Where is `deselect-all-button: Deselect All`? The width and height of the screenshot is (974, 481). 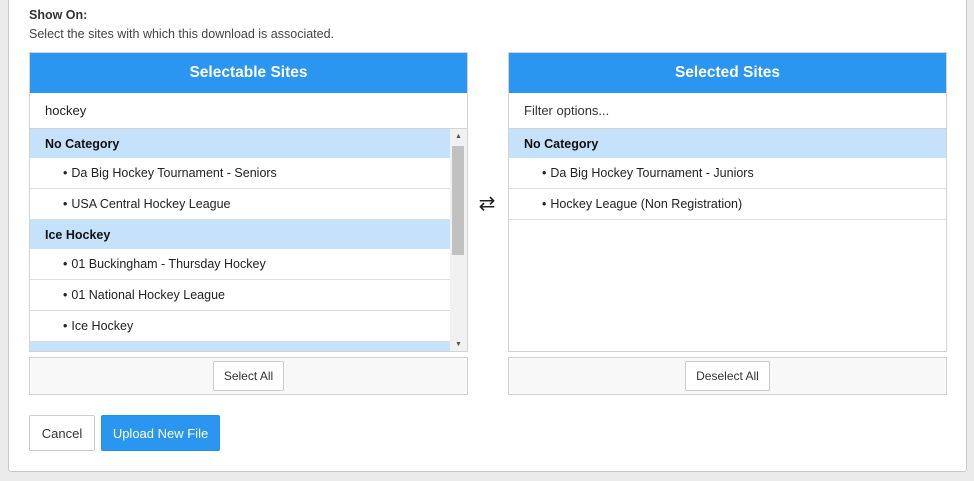 deselect-all-button: Deselect All is located at coordinates (727, 376).